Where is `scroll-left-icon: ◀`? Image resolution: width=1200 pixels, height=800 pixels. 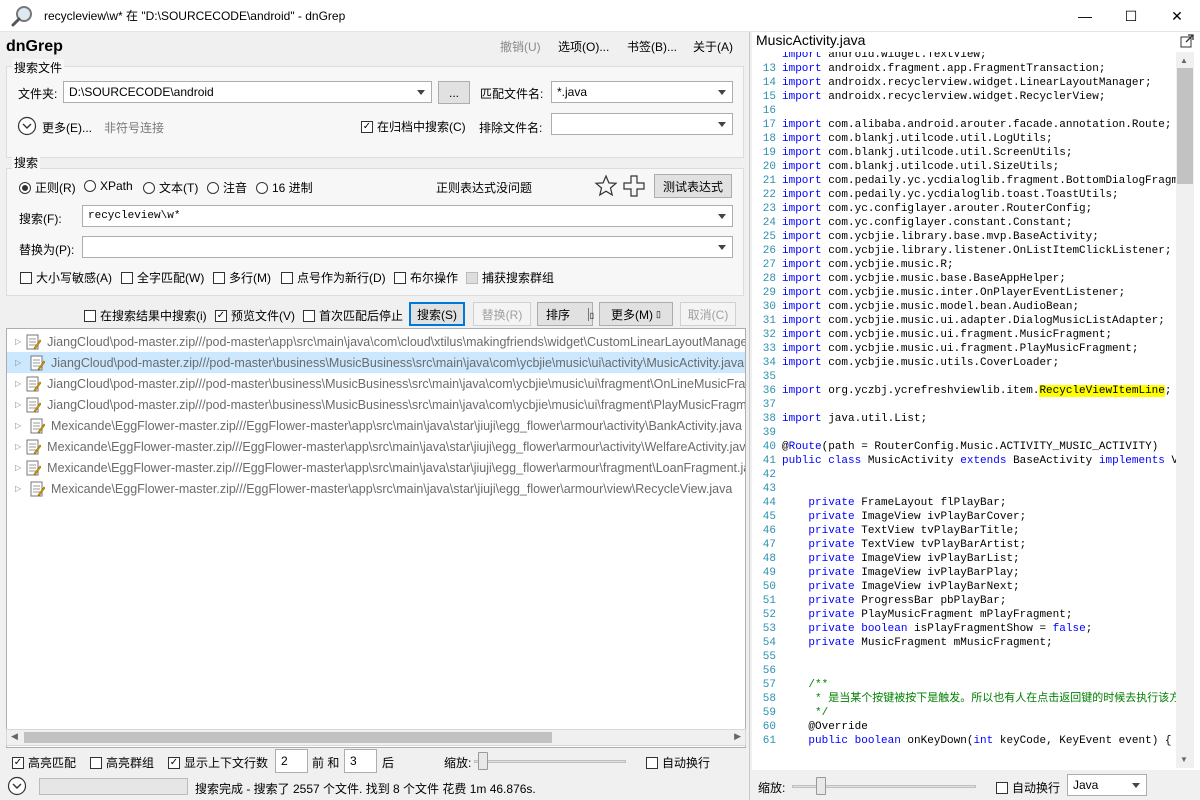 scroll-left-icon: ◀ is located at coordinates (14, 736).